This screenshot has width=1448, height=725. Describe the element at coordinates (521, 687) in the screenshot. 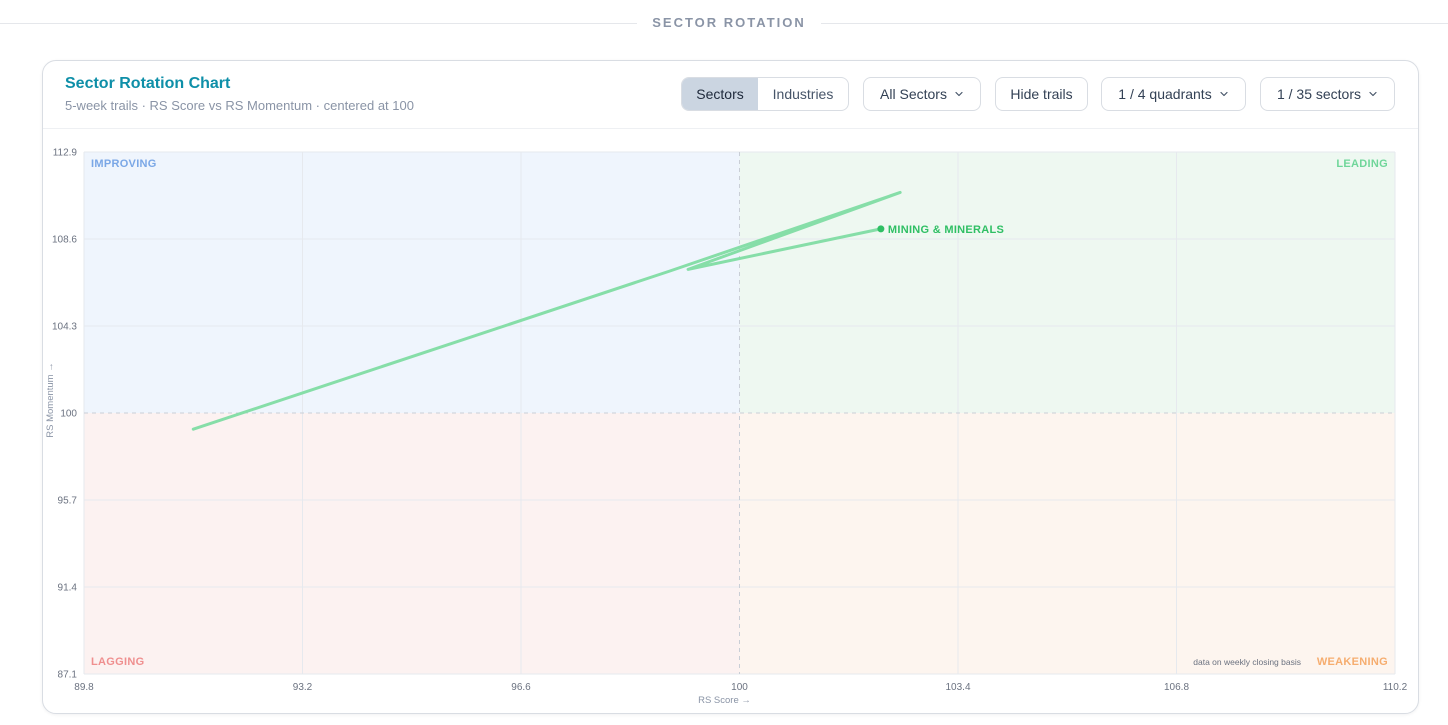

I see `x-tick-label: 96.6` at that location.